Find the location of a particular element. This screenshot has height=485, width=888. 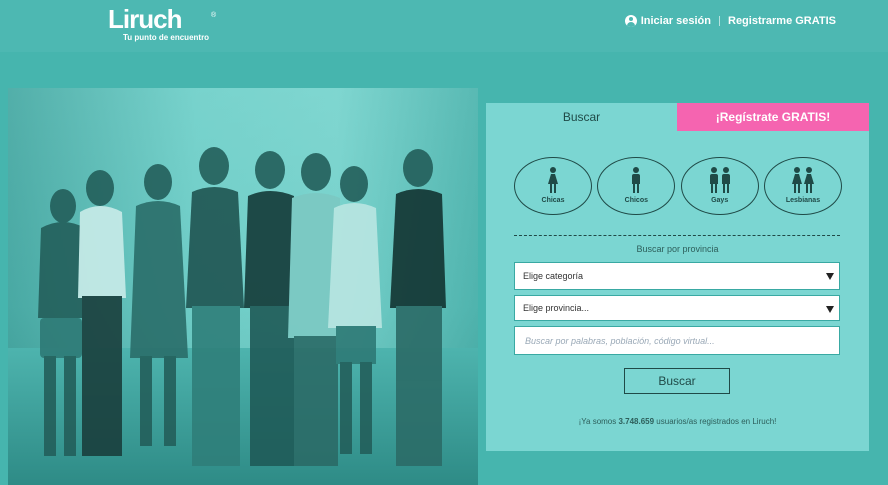

category-select: Elige categoría is located at coordinates (677, 276).